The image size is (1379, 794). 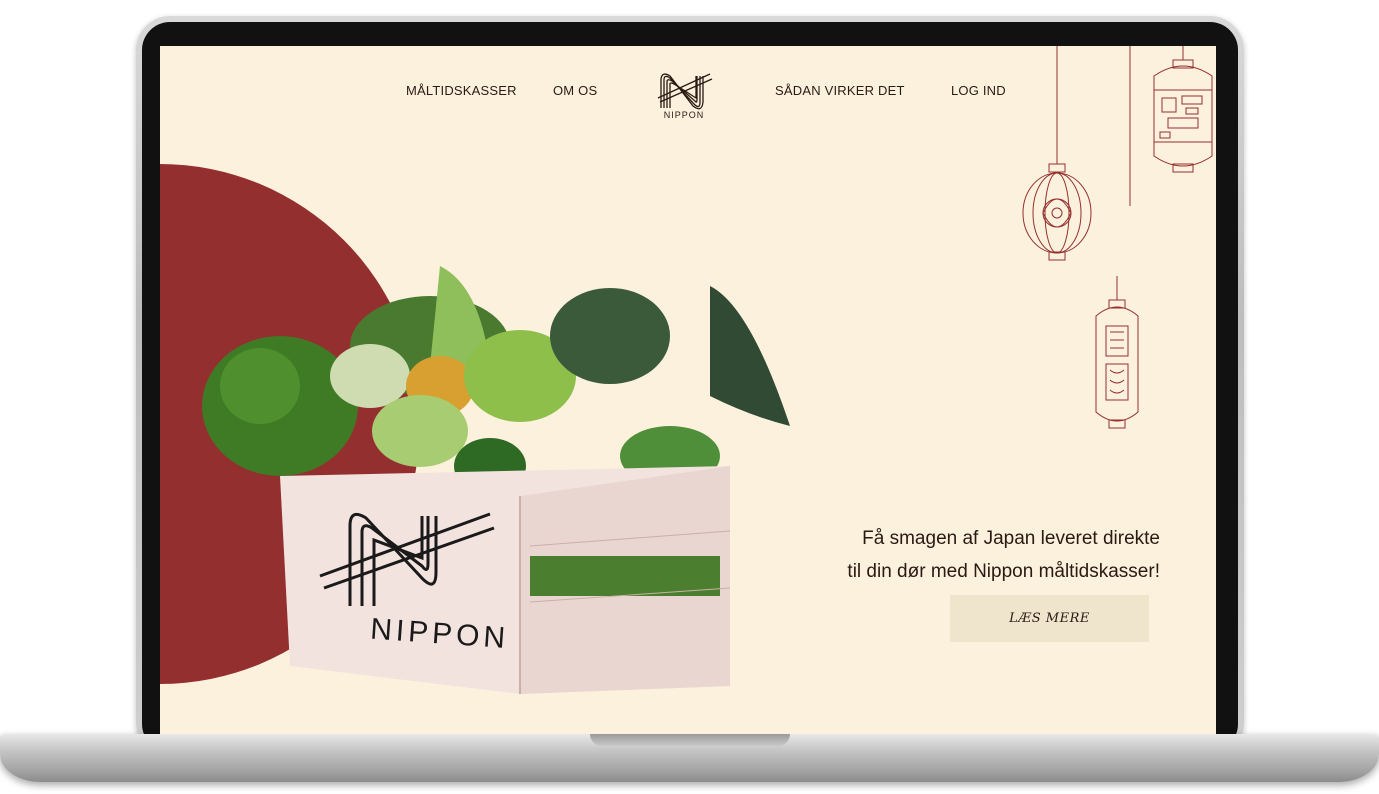 What do you see at coordinates (978, 90) in the screenshot?
I see `nav-link-log-ind: LOG IND` at bounding box center [978, 90].